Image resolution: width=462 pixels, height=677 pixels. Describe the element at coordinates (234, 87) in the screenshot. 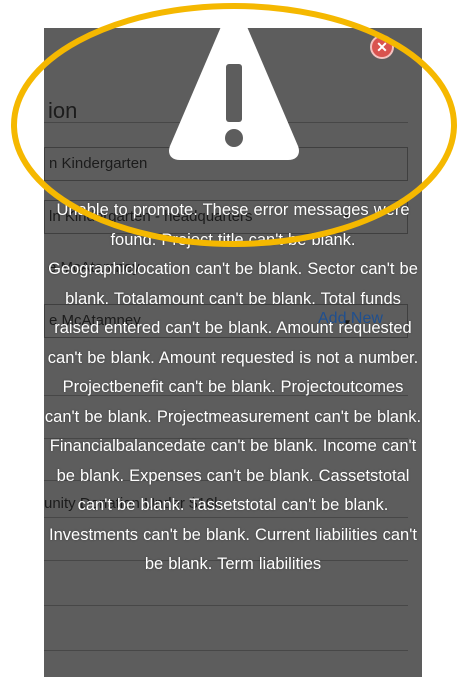

I see `warning-triangle-icon` at that location.